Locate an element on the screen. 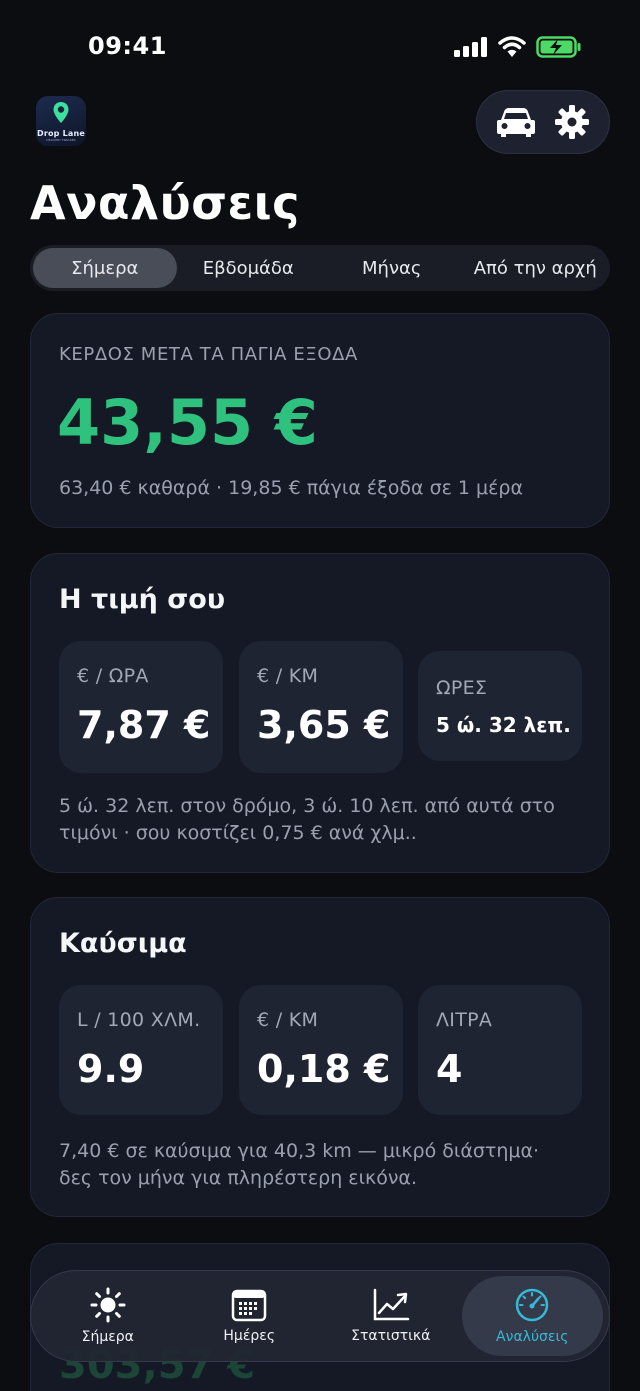 The width and height of the screenshot is (640, 1391). tab-label: Αναλύσεις is located at coordinates (532, 1337).